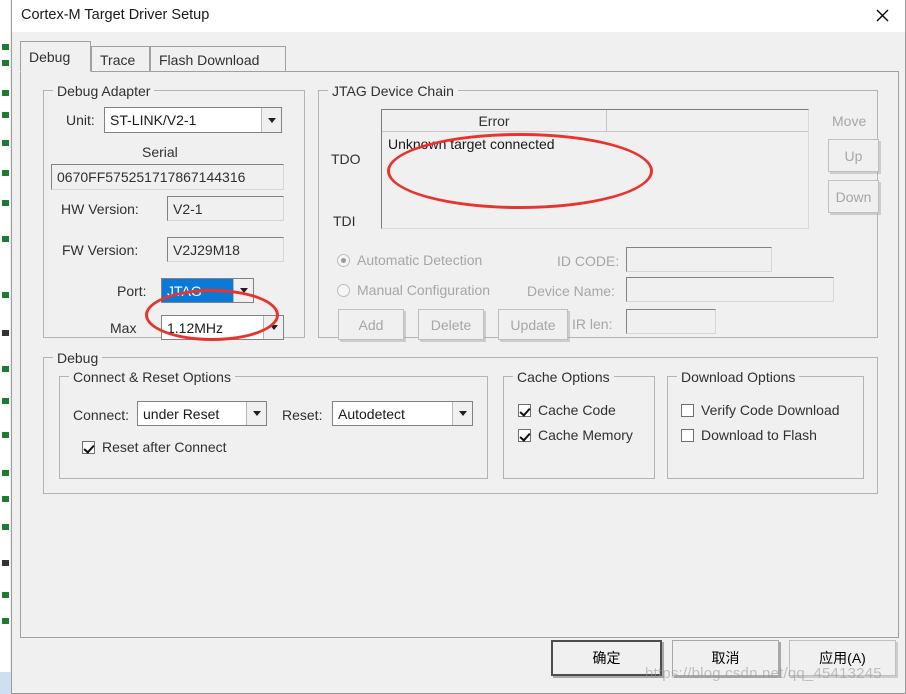  What do you see at coordinates (577, 410) in the screenshot?
I see `checkbox-label: Cache Code` at bounding box center [577, 410].